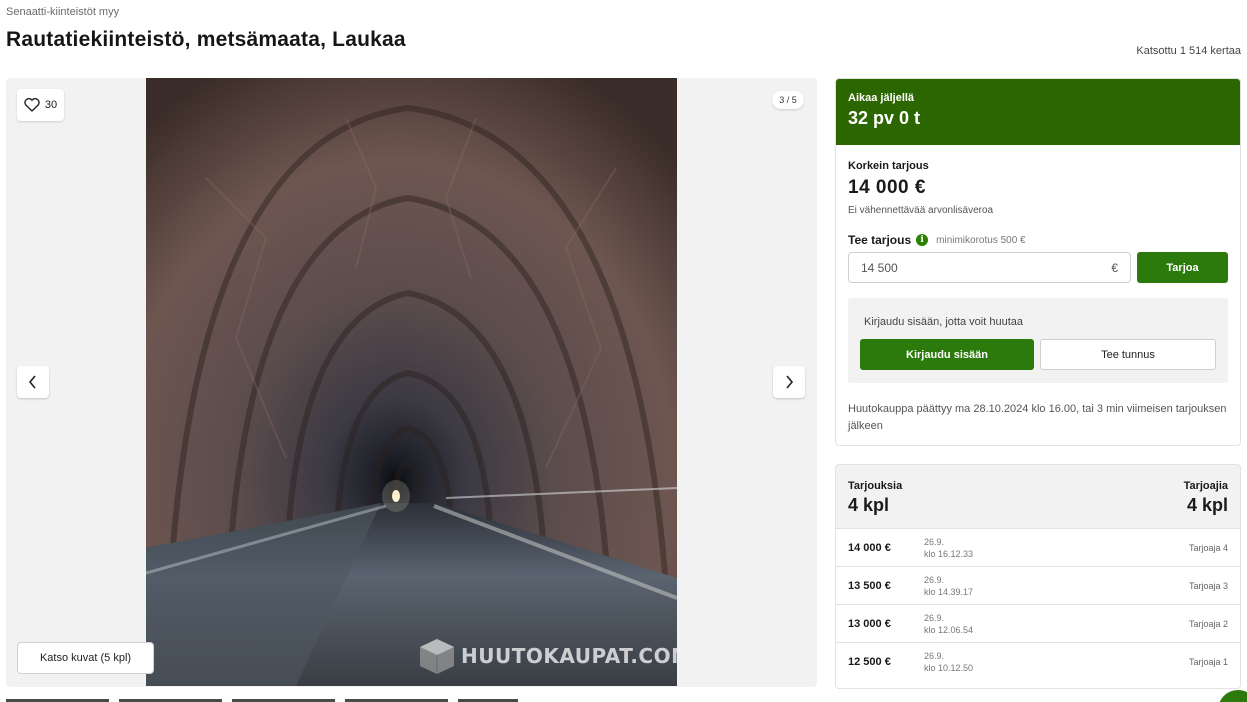  What do you see at coordinates (981, 240) in the screenshot?
I see `min-raise-note: minimikorotus 500 €` at bounding box center [981, 240].